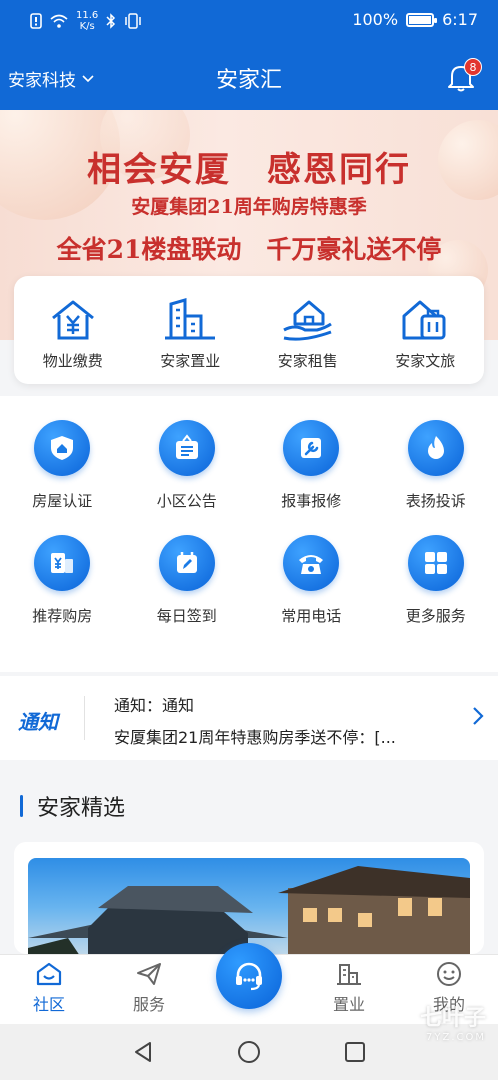 The image size is (498, 1080). What do you see at coordinates (307, 361) in the screenshot?
I see `quick-item-label: 安家租售` at bounding box center [307, 361].